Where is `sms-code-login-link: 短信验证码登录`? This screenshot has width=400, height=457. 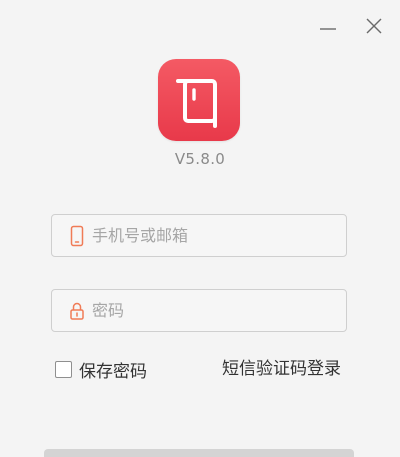 sms-code-login-link: 短信验证码登录 is located at coordinates (281, 369).